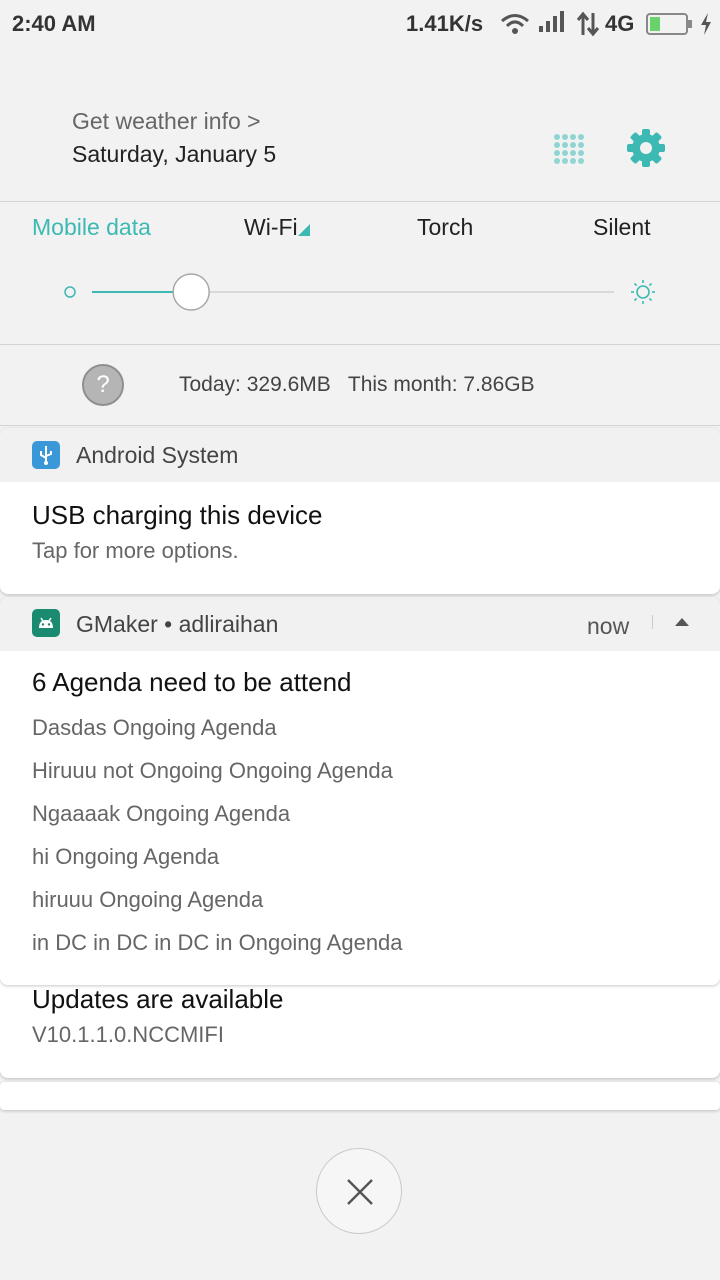 Image resolution: width=720 pixels, height=1280 pixels. What do you see at coordinates (304, 230) in the screenshot?
I see `wifi-indicator-icon` at bounding box center [304, 230].